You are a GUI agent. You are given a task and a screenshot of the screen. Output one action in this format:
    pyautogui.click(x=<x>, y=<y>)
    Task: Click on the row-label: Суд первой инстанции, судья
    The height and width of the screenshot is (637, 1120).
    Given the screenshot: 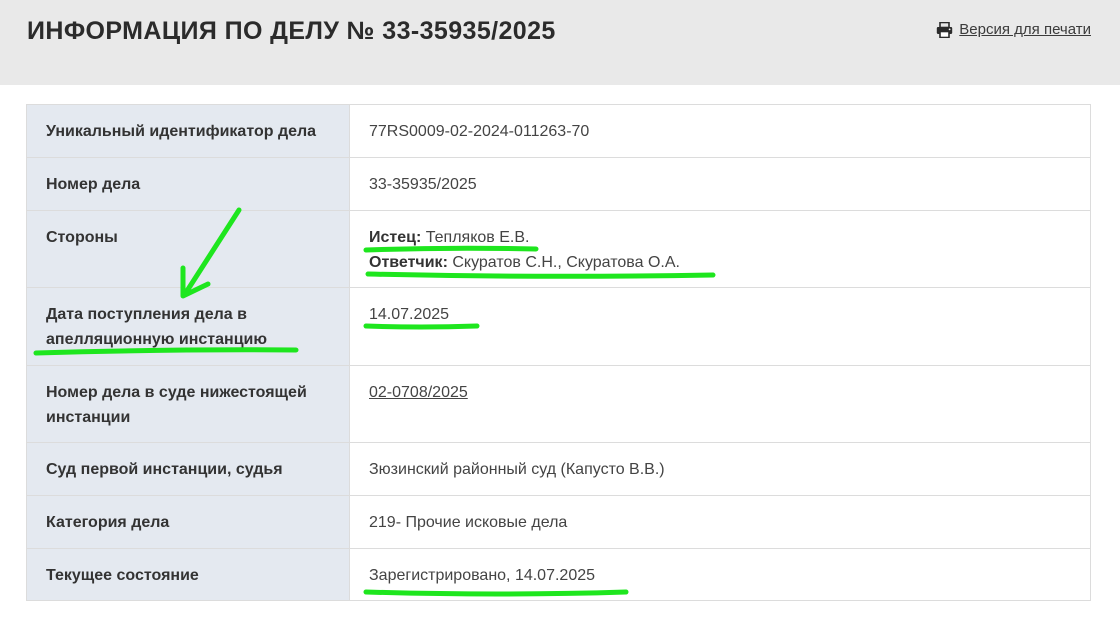 What is the action you would take?
    pyautogui.click(x=188, y=469)
    